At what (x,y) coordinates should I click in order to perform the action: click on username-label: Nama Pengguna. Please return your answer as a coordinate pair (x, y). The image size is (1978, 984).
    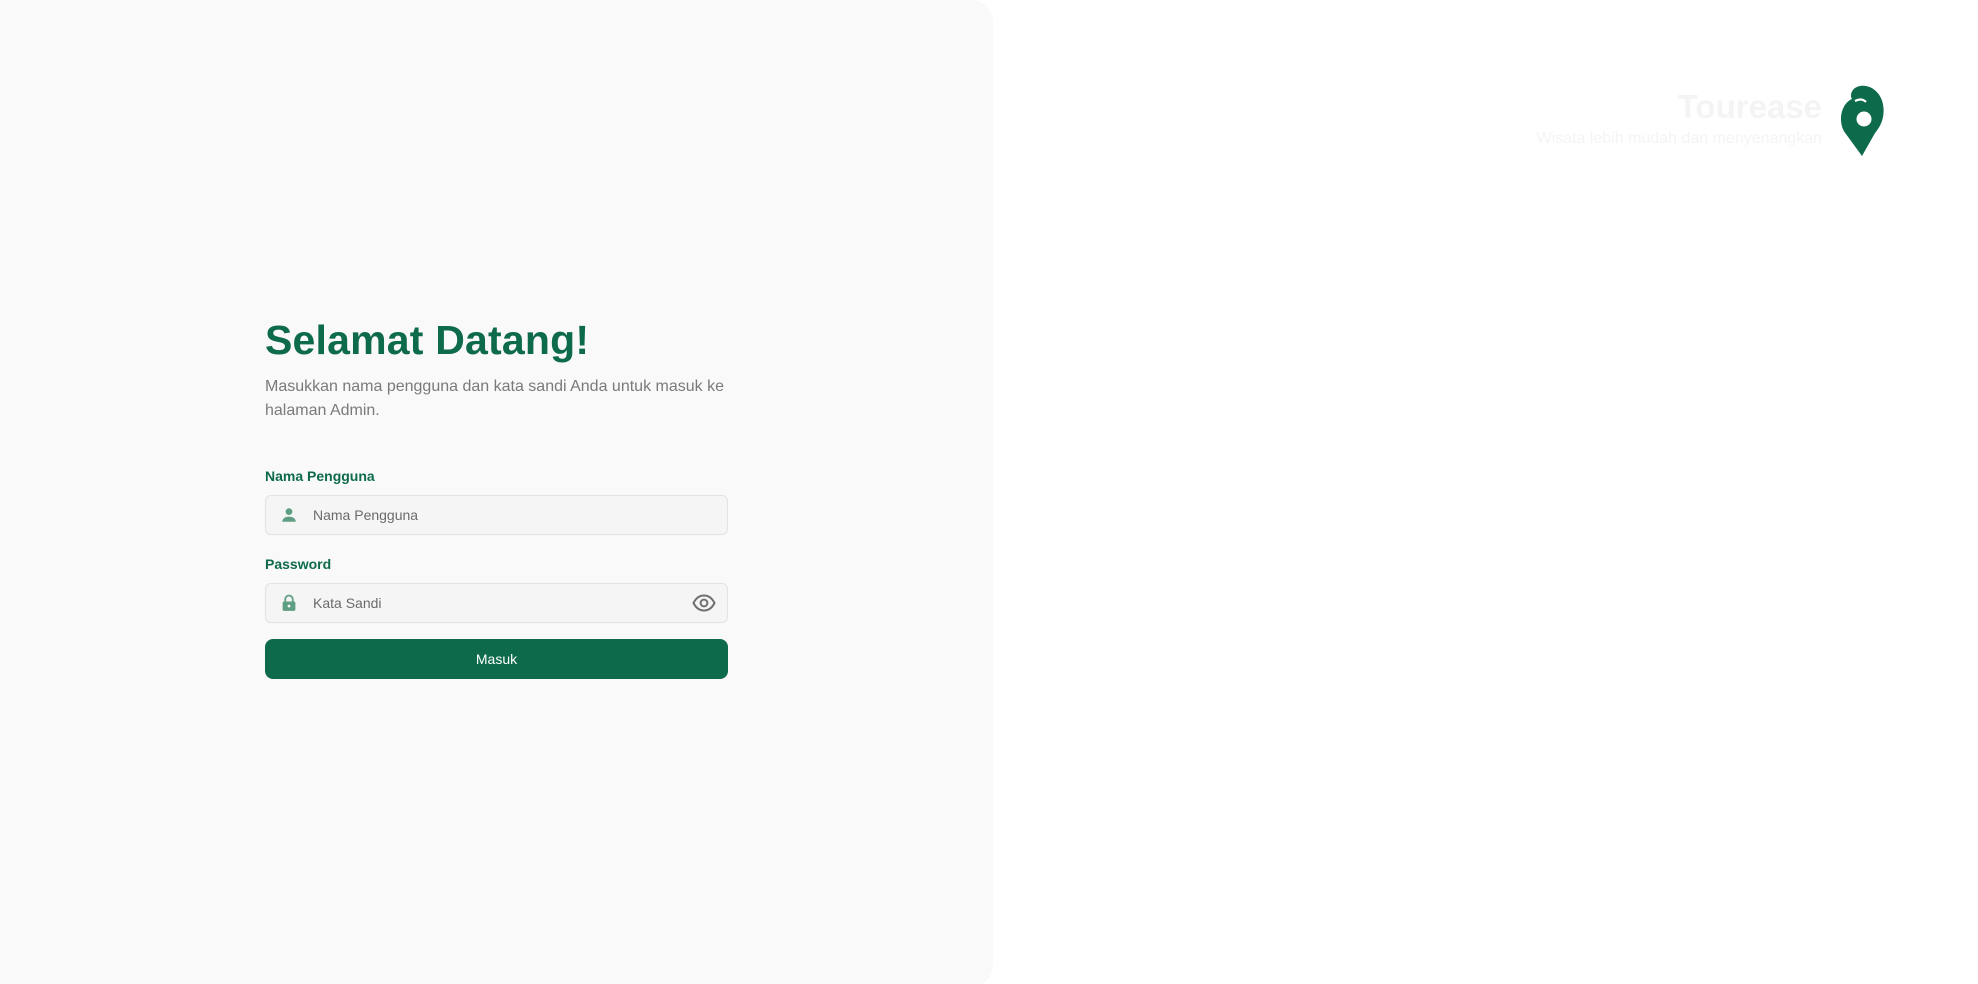
    Looking at the image, I should click on (320, 476).